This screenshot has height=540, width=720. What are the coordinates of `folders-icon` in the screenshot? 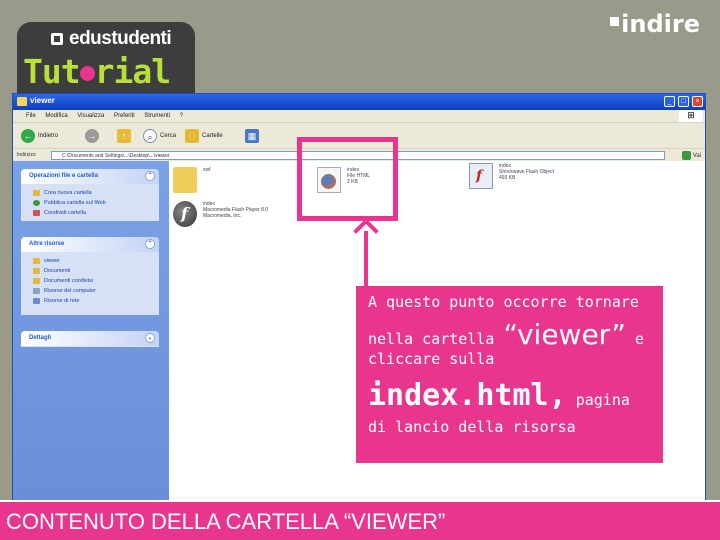 It's located at (192, 136).